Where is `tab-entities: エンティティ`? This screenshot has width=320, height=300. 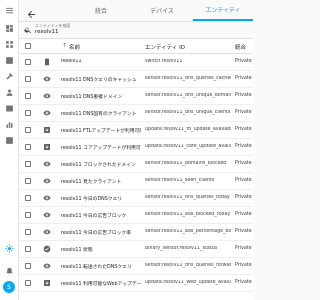 tab-entities: エンティティ is located at coordinates (223, 10).